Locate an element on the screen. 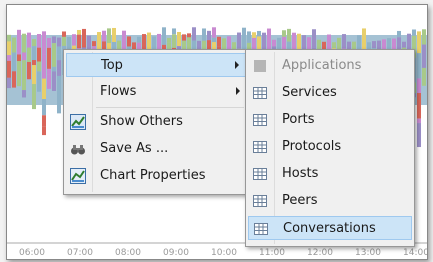  submenu-item-ports: Ports is located at coordinates (330, 120).